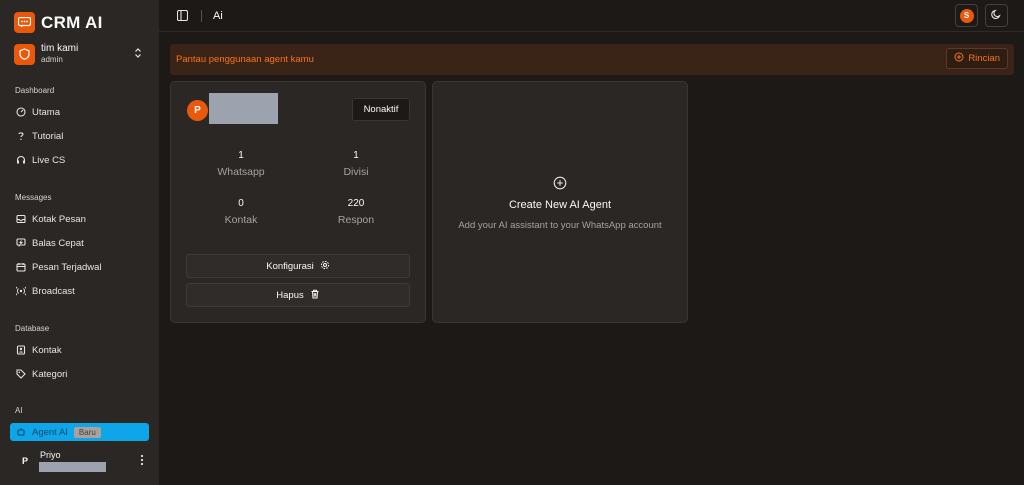 The image size is (1024, 485). Describe the element at coordinates (35, 90) in the screenshot. I see `section-label-dashboard: Dashboard` at that location.